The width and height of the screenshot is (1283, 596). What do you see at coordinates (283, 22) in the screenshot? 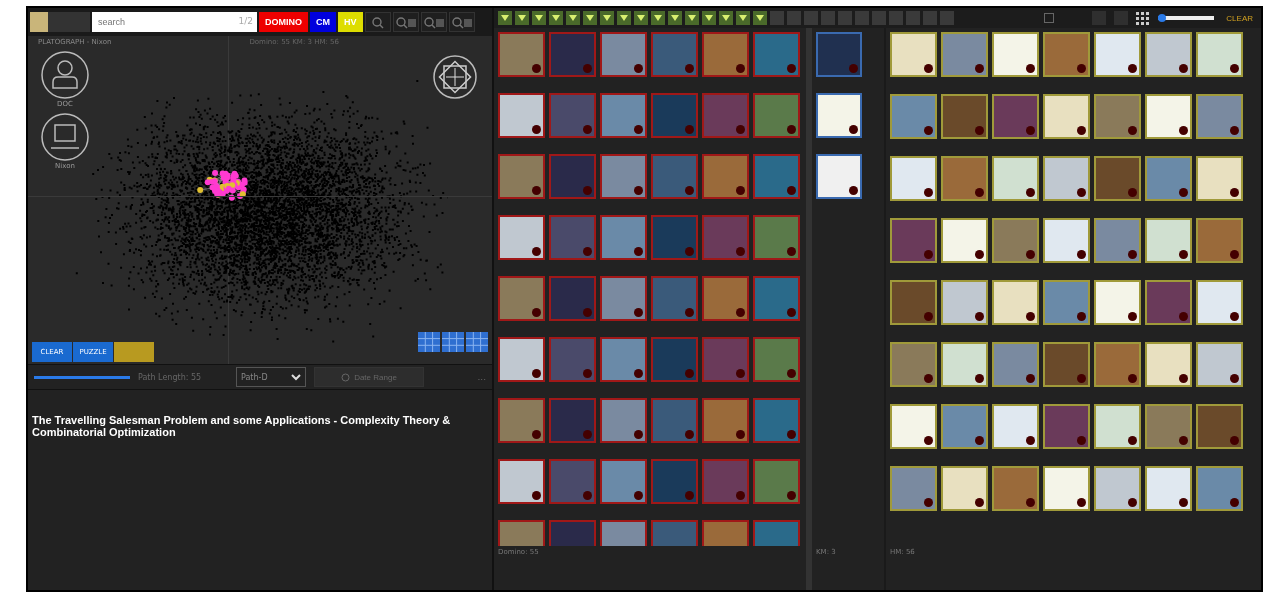
I see `mode-button: DOMINO` at bounding box center [283, 22].